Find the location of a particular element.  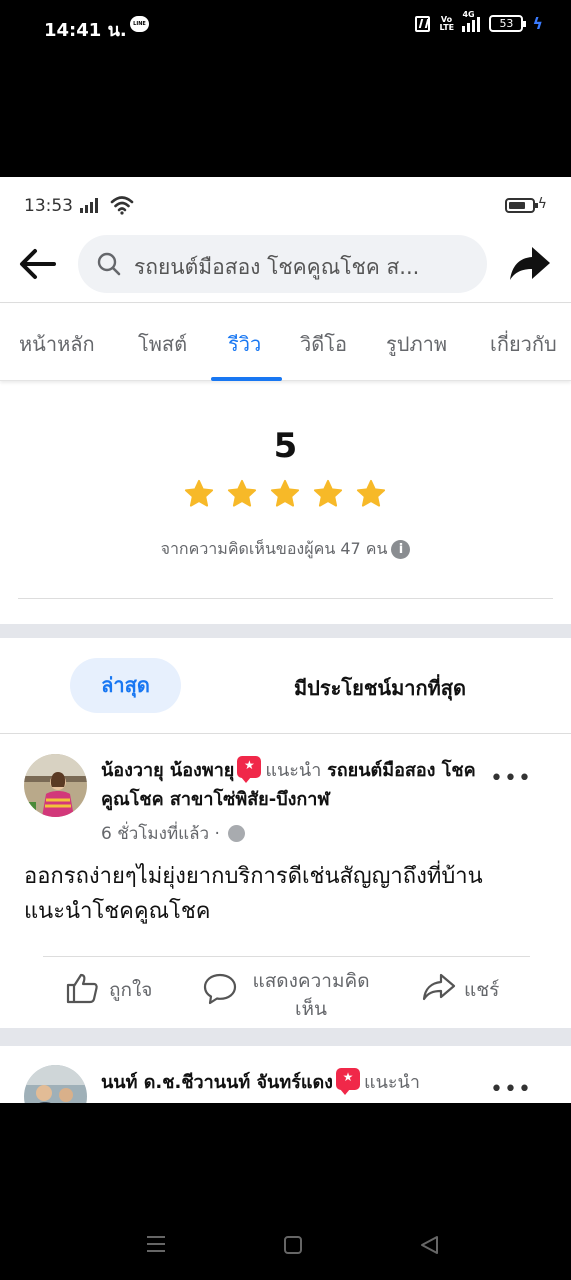

tab-reviews: รีวิว is located at coordinates (244, 344).